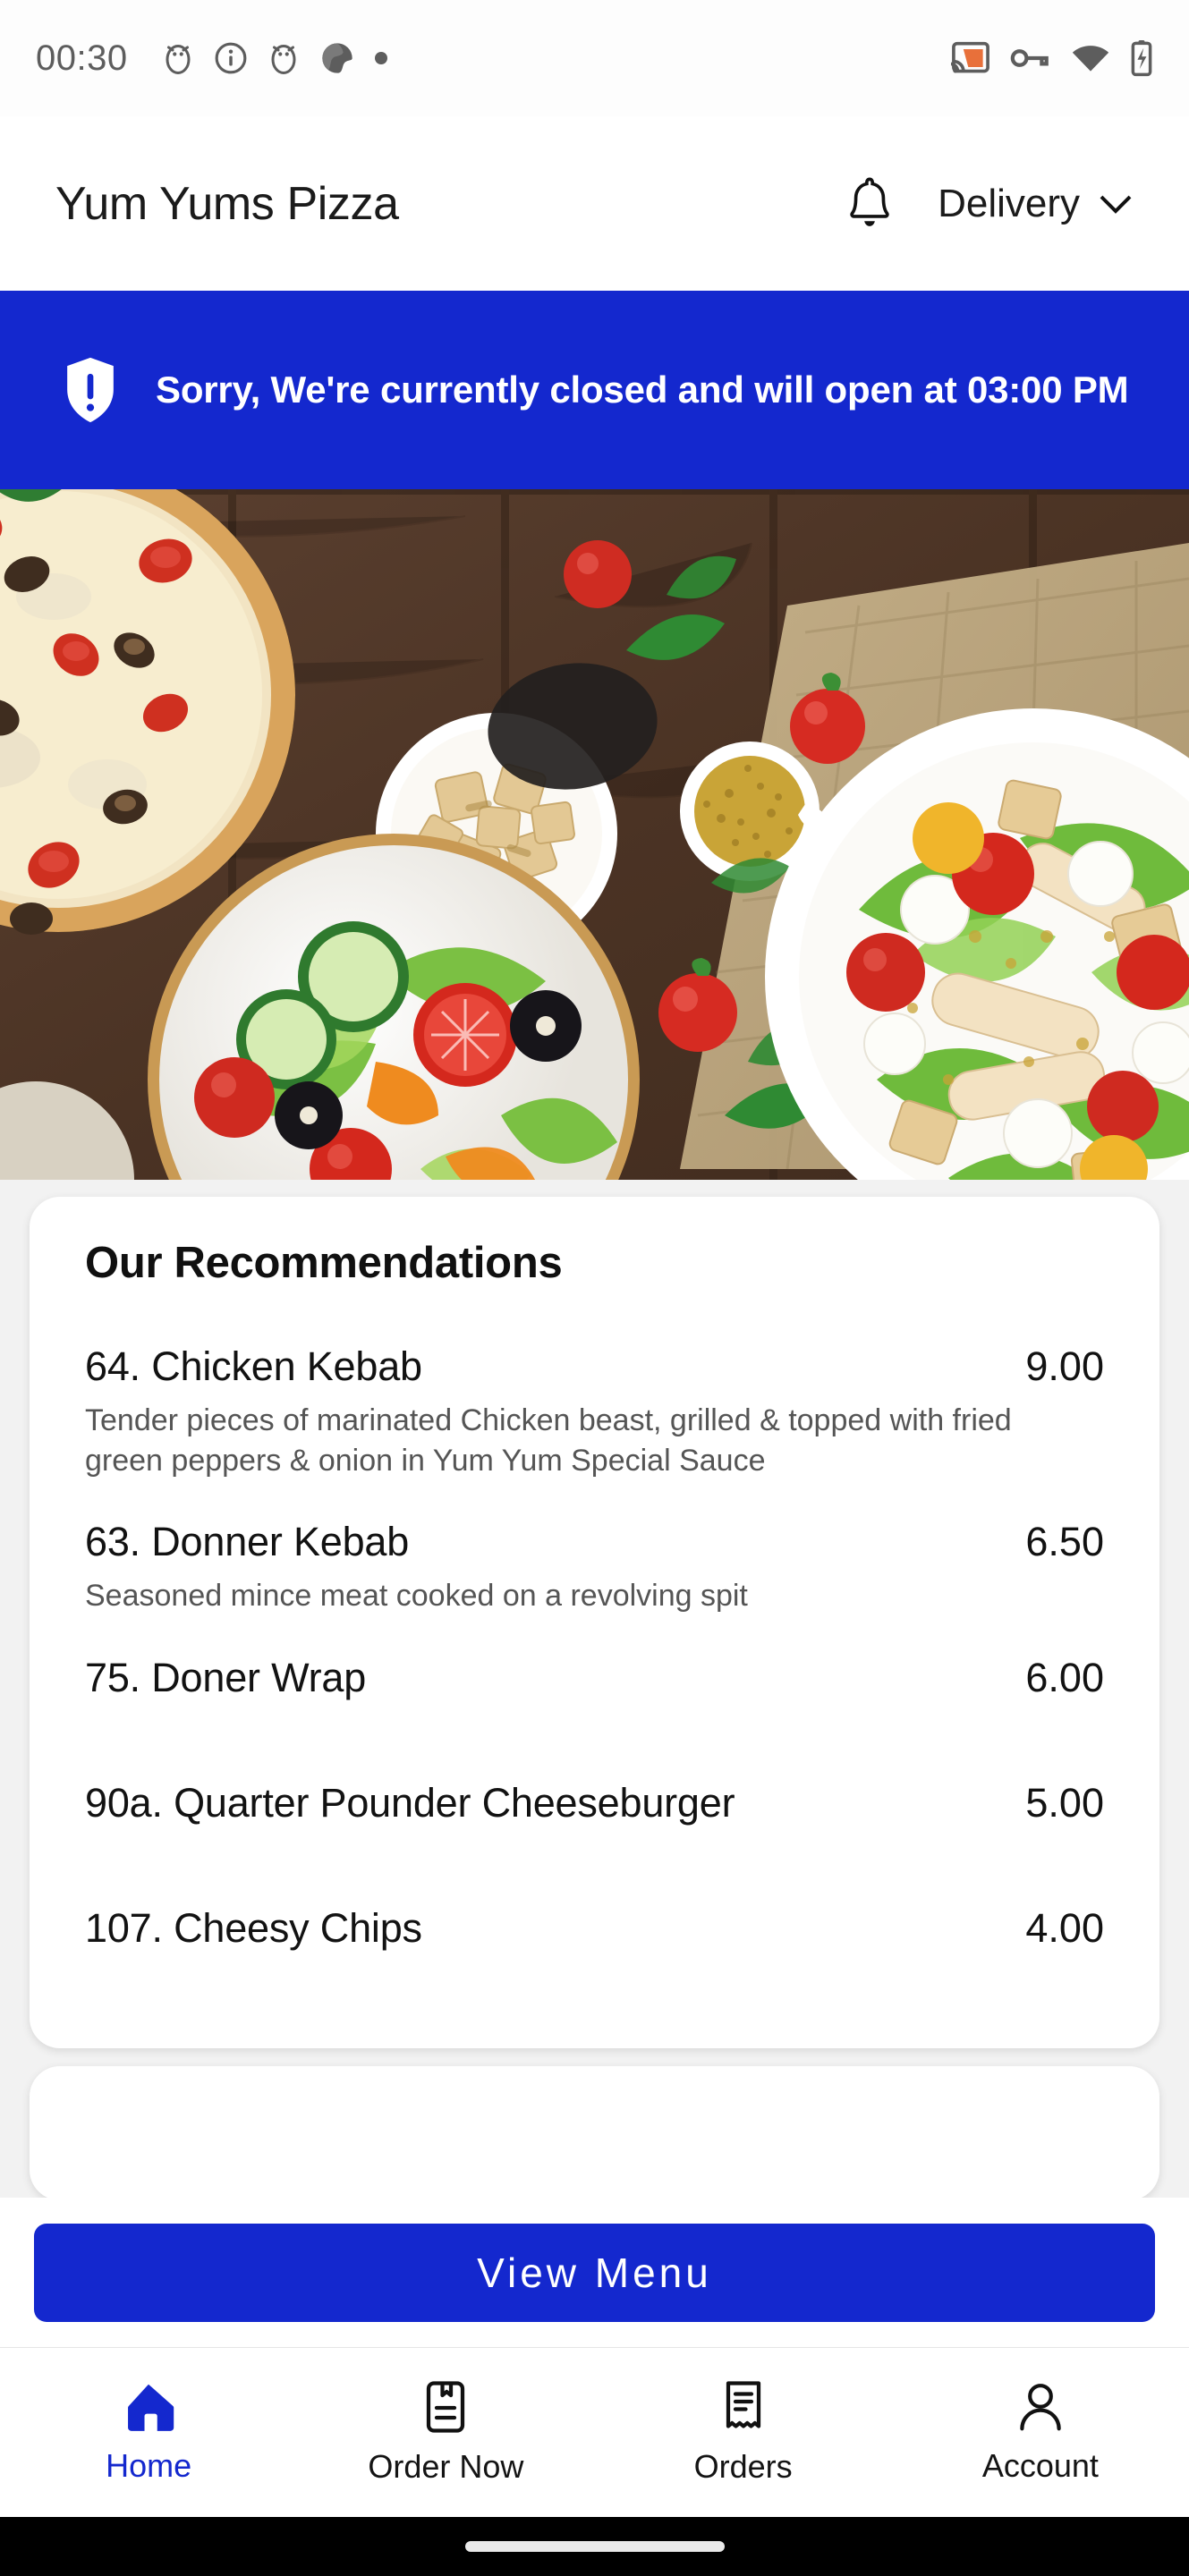 The image size is (1189, 2576). Describe the element at coordinates (446, 2466) in the screenshot. I see `nav-label: Order Now` at that location.